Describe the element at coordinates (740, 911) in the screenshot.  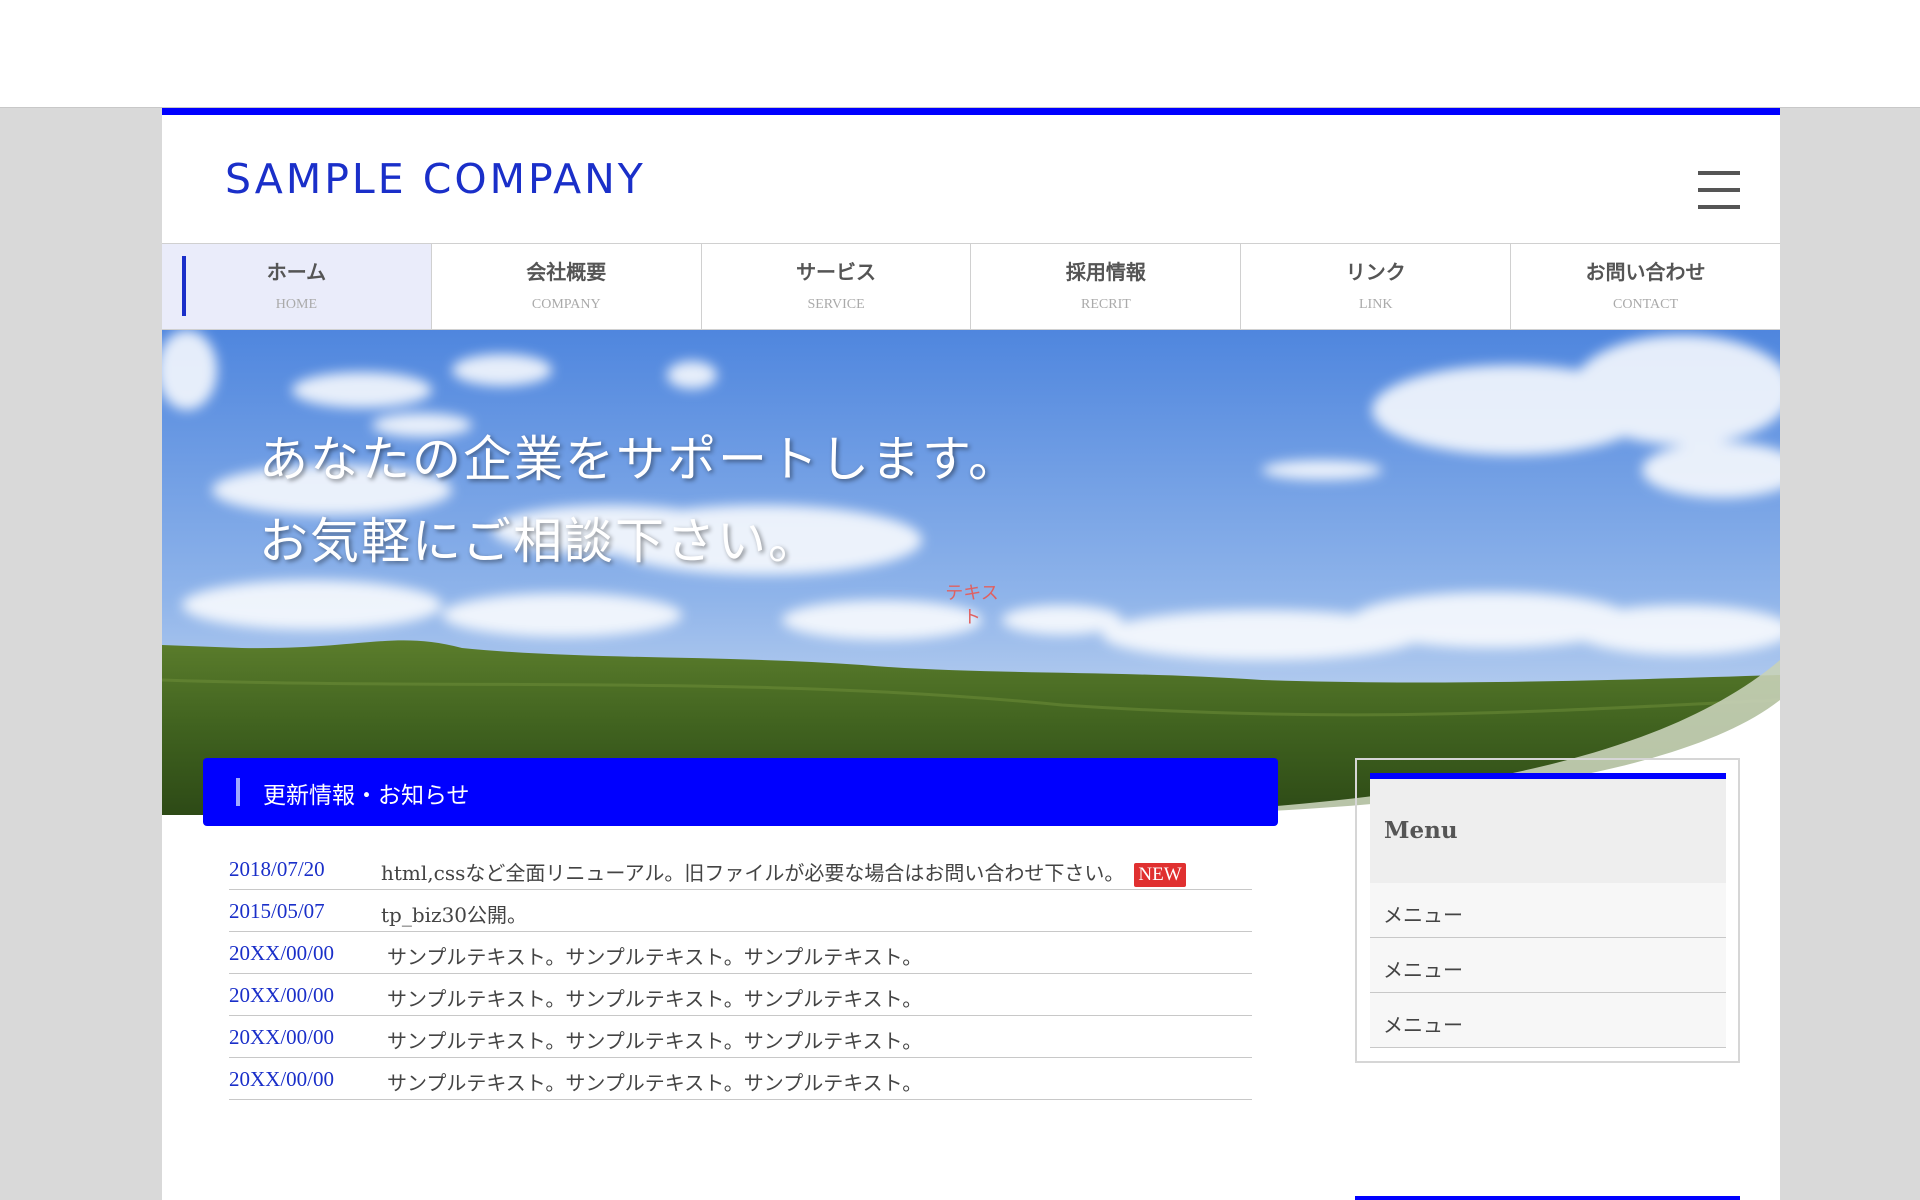
I see `news-item: 2015/05/07 tp_biz30公開。` at that location.